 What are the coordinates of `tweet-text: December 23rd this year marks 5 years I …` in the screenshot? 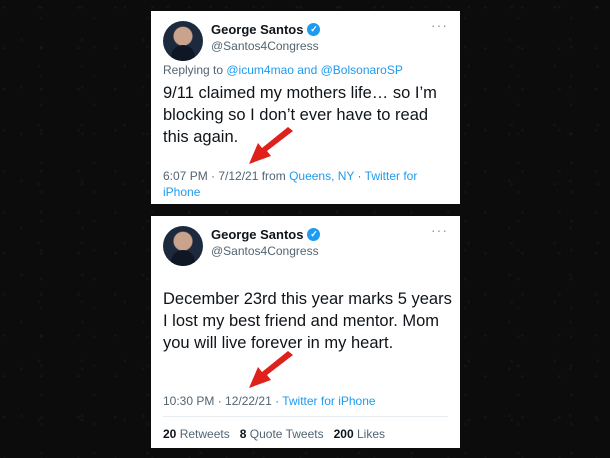 It's located at (307, 321).